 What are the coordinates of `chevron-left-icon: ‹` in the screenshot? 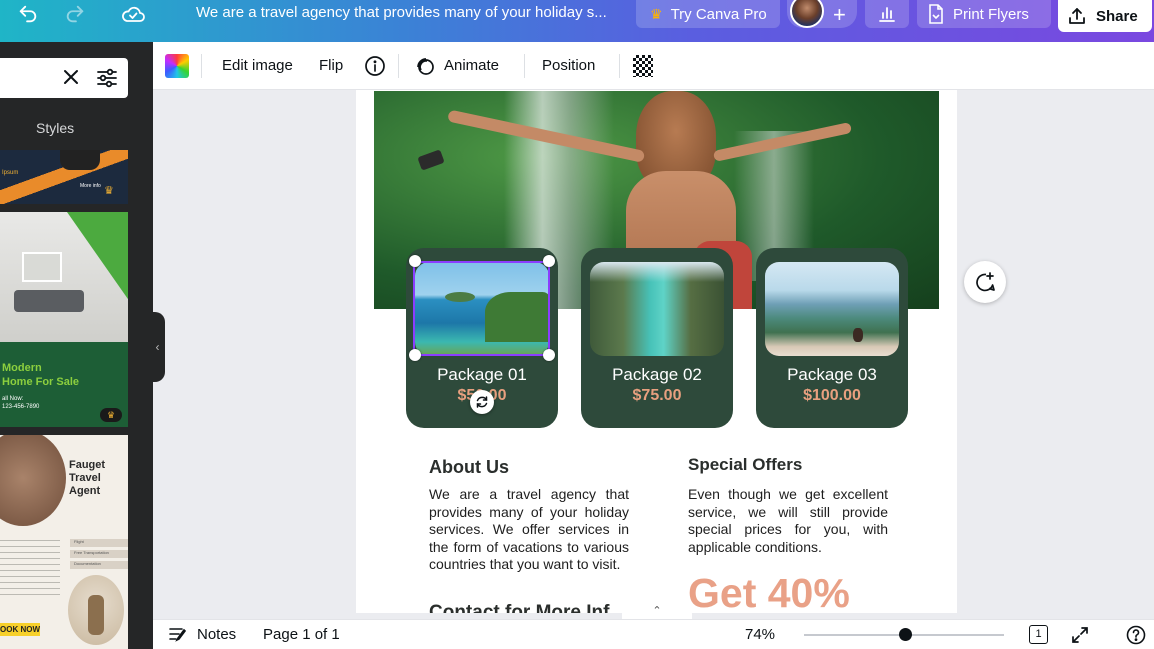 It's located at (157, 347).